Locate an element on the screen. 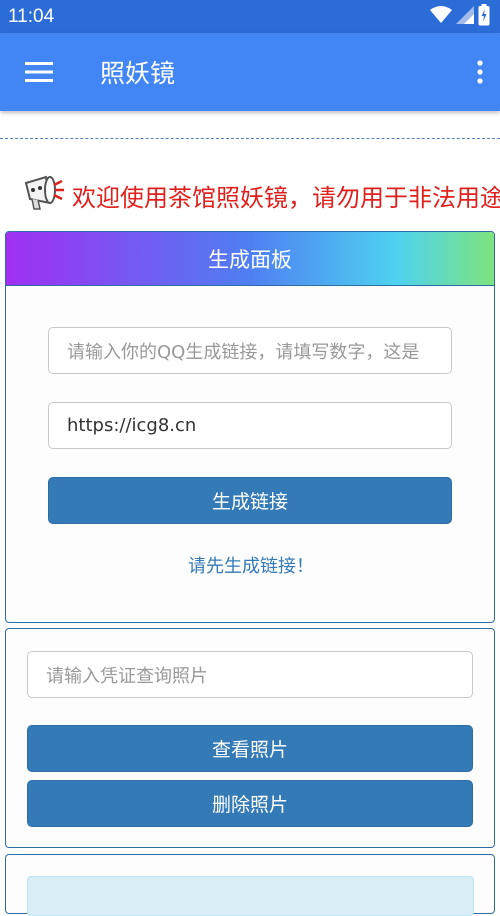  menu-button is located at coordinates (39, 72).